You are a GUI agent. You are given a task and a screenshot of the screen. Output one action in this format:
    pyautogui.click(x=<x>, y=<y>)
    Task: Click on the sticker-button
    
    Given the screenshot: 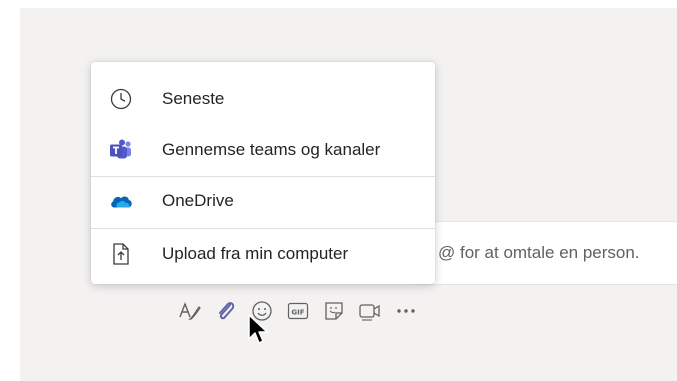 What is the action you would take?
    pyautogui.click(x=334, y=311)
    